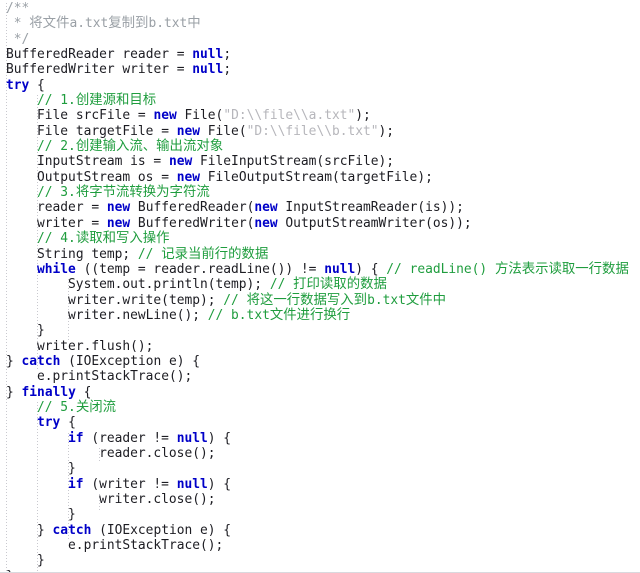 The image size is (640, 573). I want to click on code-line: BufferedWriter writer = null;, so click(320, 69).